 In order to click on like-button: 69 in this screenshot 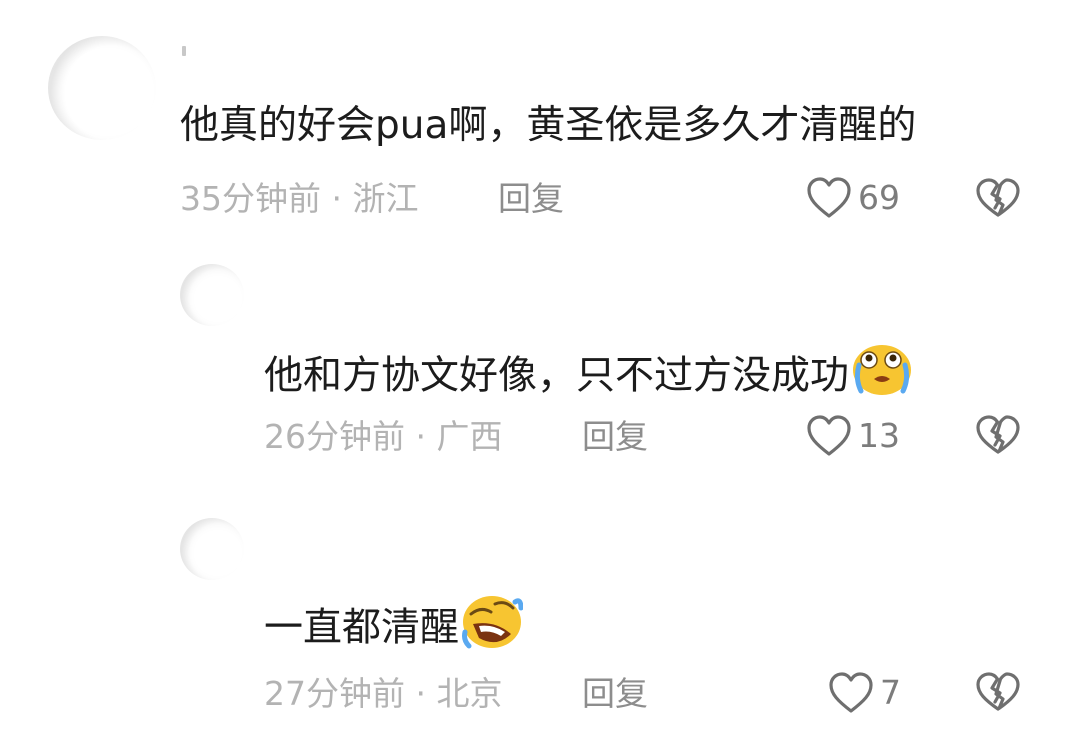, I will do `click(853, 198)`.